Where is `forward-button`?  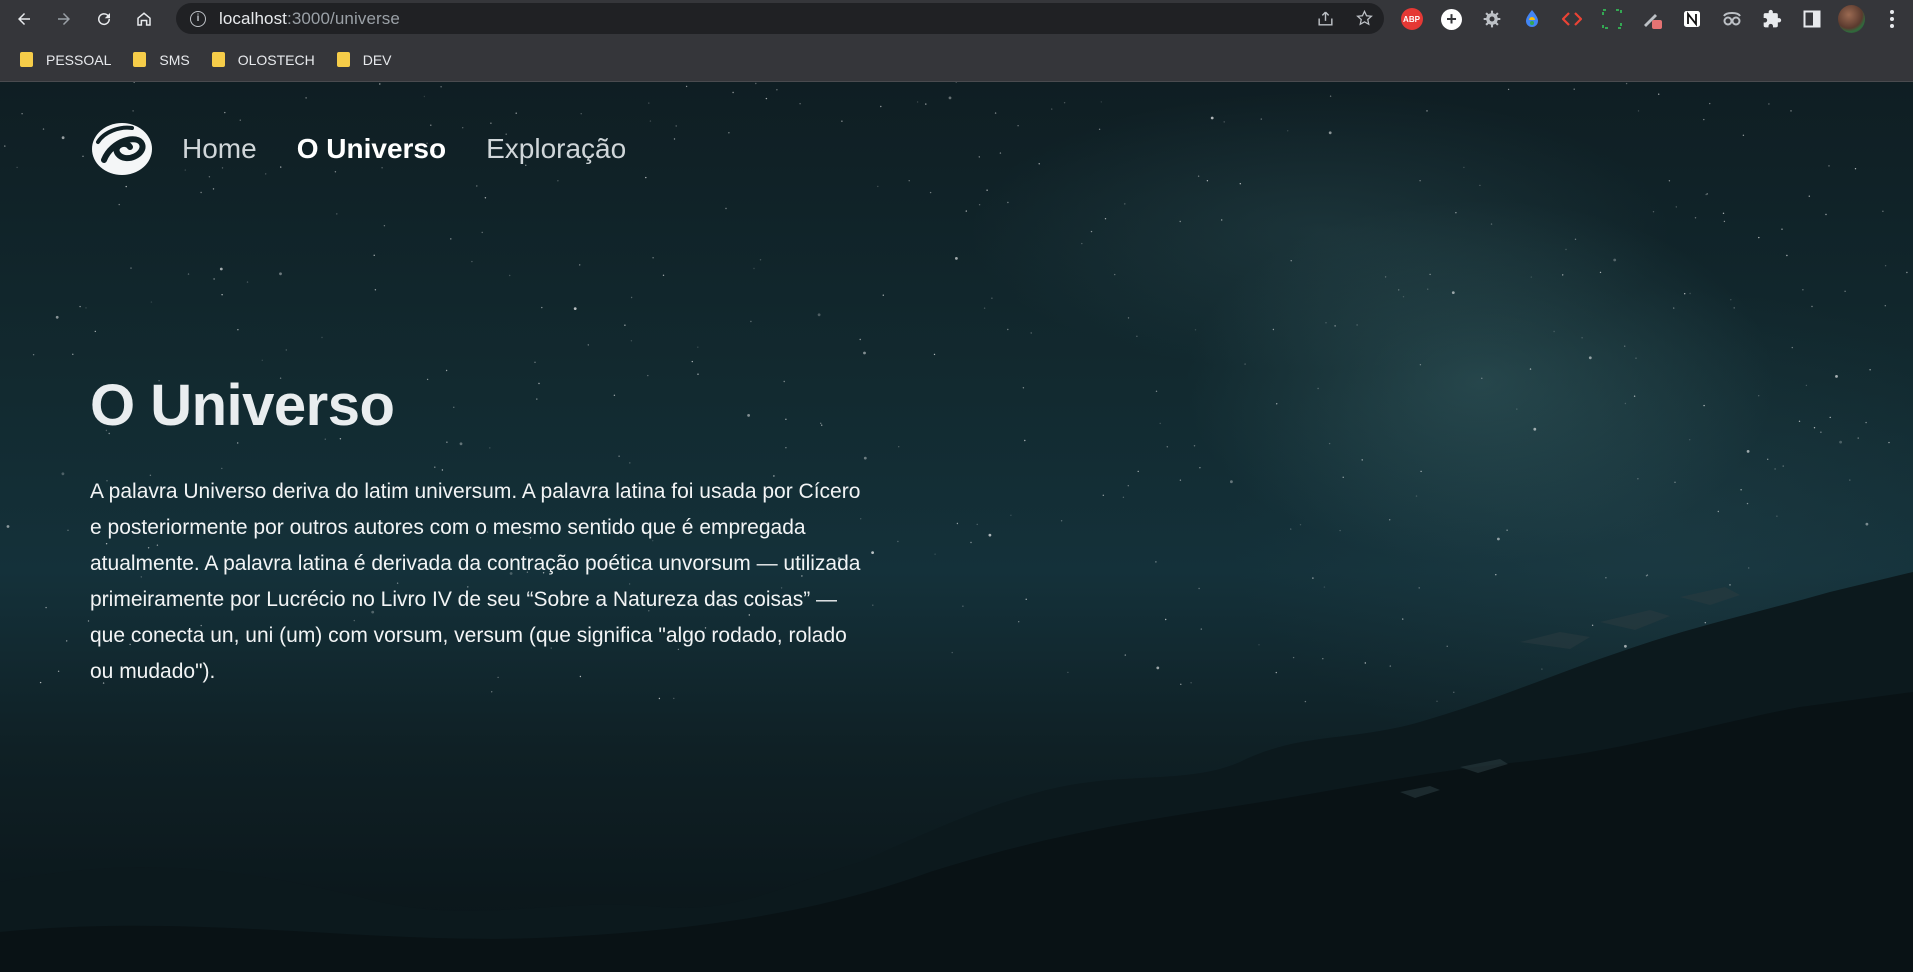
forward-button is located at coordinates (64, 19).